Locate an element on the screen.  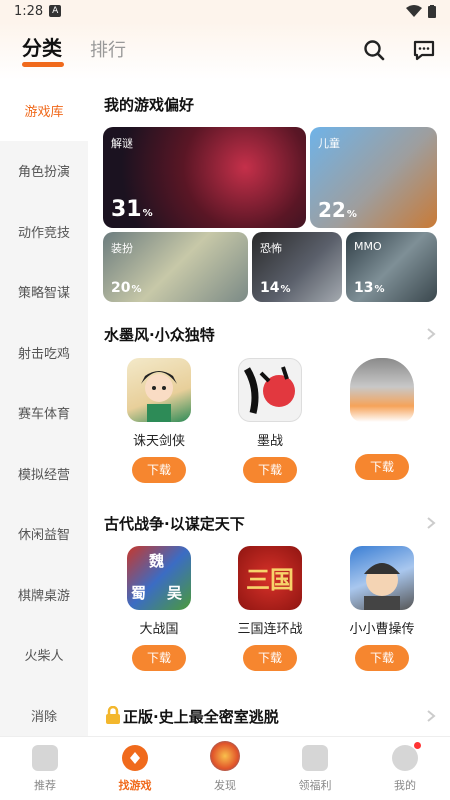
tile-percent: 13% is located at coordinates (369, 288).